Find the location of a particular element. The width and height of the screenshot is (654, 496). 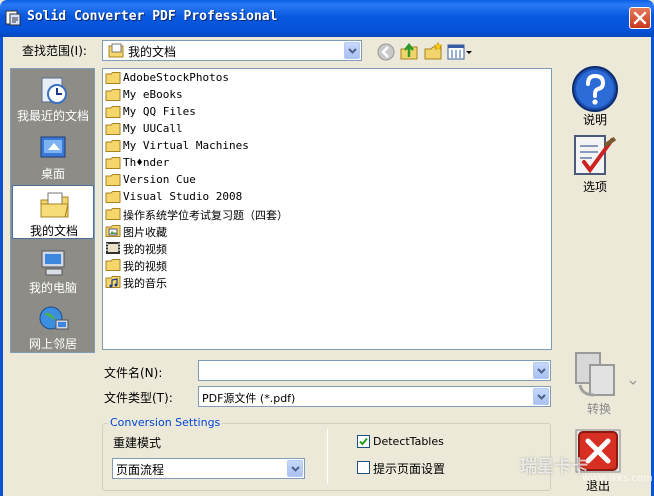

filename-dropdown-button is located at coordinates (541, 370).